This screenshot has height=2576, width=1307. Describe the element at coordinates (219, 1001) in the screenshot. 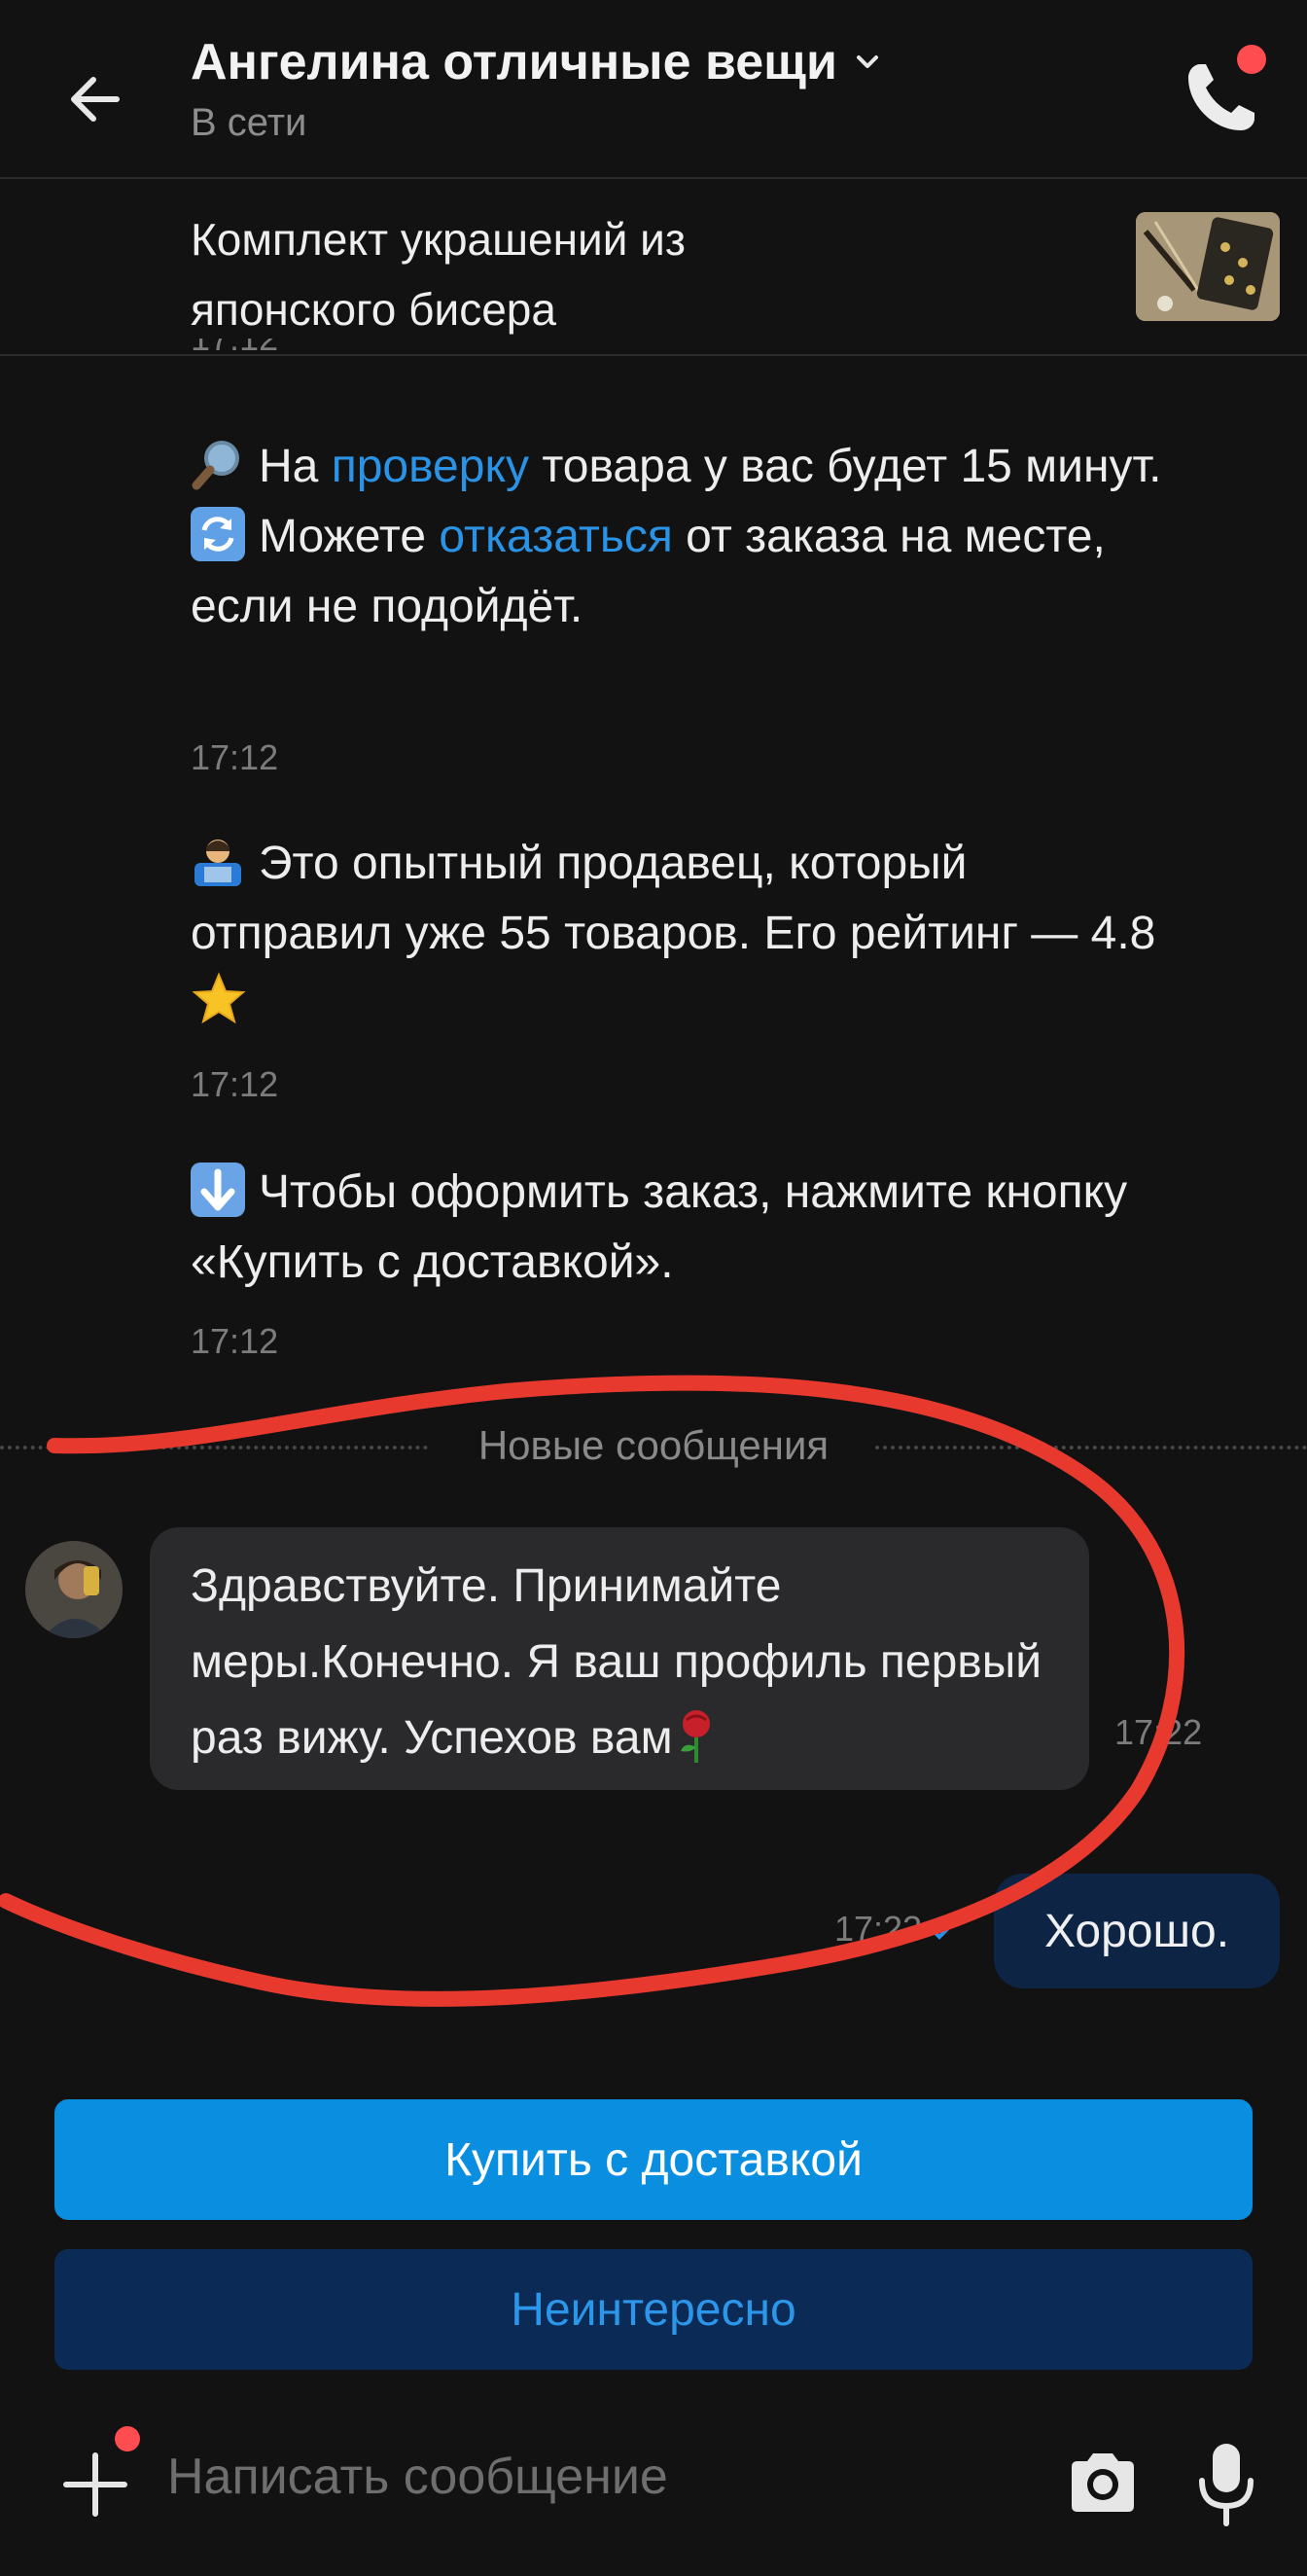

I see `star-icon` at that location.